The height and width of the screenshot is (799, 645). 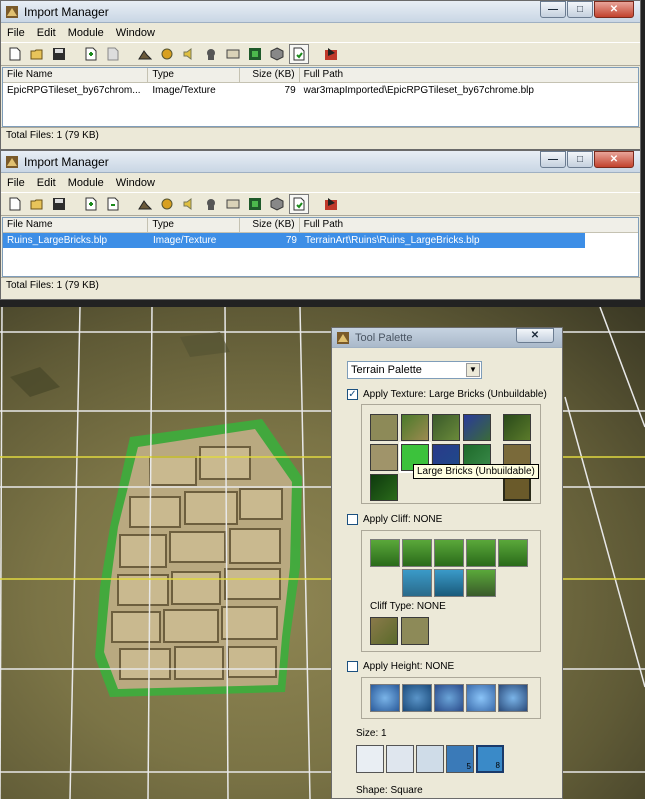 What do you see at coordinates (481, 698) in the screenshot?
I see `height-noise-button` at bounding box center [481, 698].